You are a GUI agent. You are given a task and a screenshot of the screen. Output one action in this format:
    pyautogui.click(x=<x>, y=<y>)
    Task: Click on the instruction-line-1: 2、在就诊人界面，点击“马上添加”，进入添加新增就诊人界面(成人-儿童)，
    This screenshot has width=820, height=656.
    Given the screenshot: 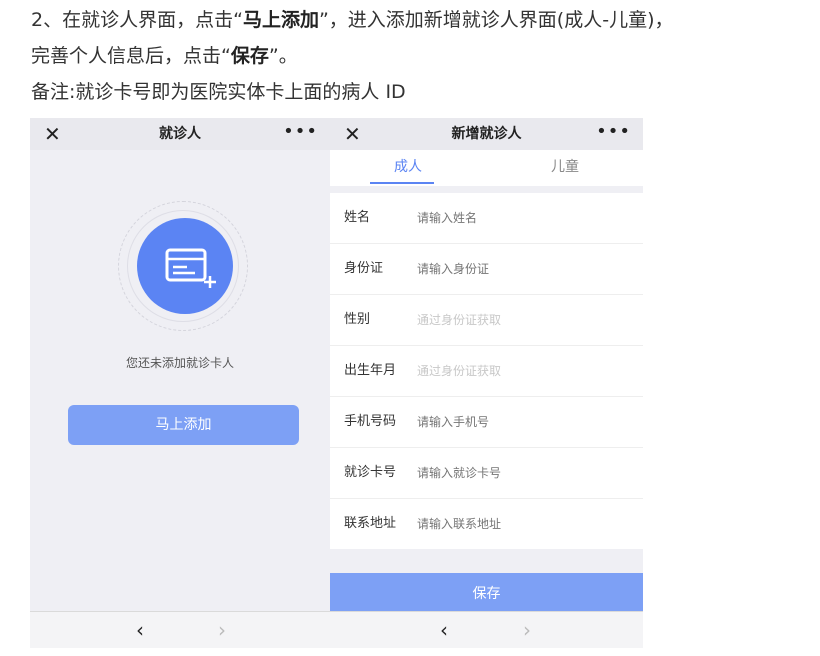 What is the action you would take?
    pyautogui.click(x=352, y=20)
    